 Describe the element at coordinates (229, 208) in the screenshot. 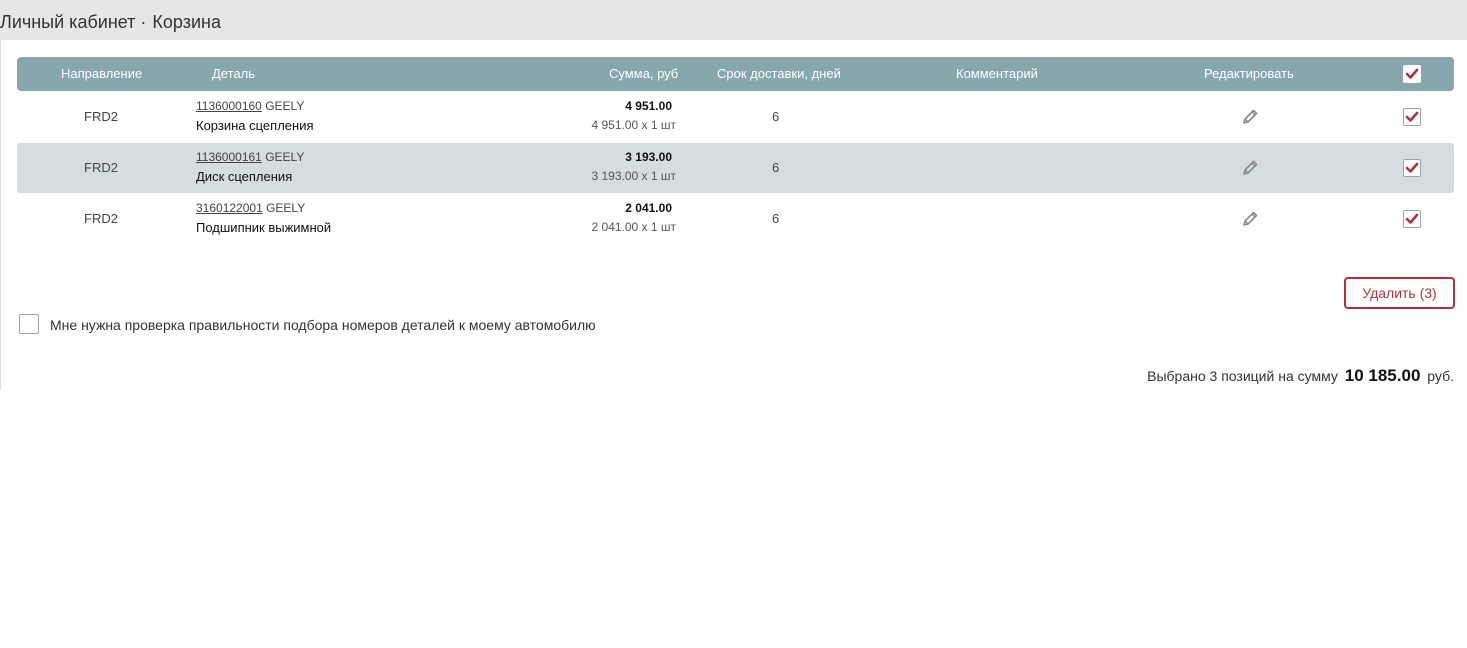

I see `part-number-link: 3160122001` at that location.